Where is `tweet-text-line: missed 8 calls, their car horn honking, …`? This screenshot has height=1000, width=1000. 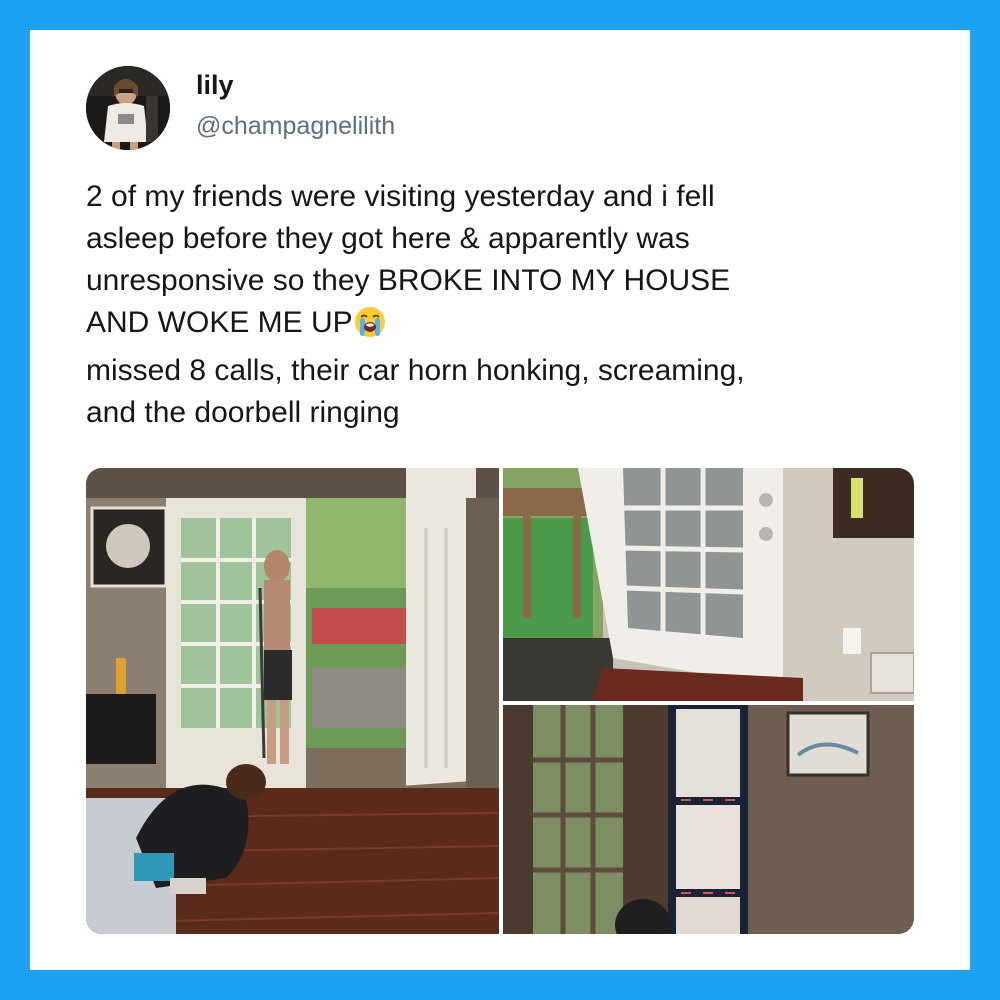 tweet-text-line: missed 8 calls, their car horn honking, … is located at coordinates (415, 370).